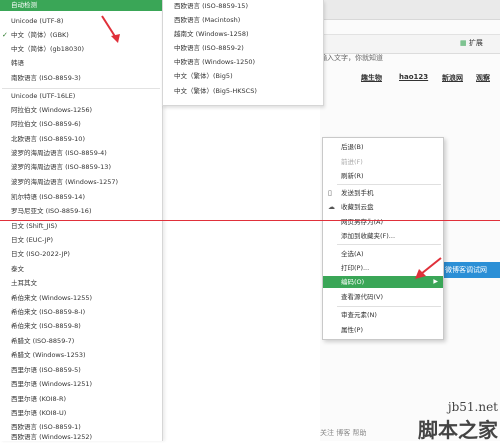 This screenshot has height=443, width=500. What do you see at coordinates (463, 43) in the screenshot?
I see `extension-icon: ▦` at bounding box center [463, 43].